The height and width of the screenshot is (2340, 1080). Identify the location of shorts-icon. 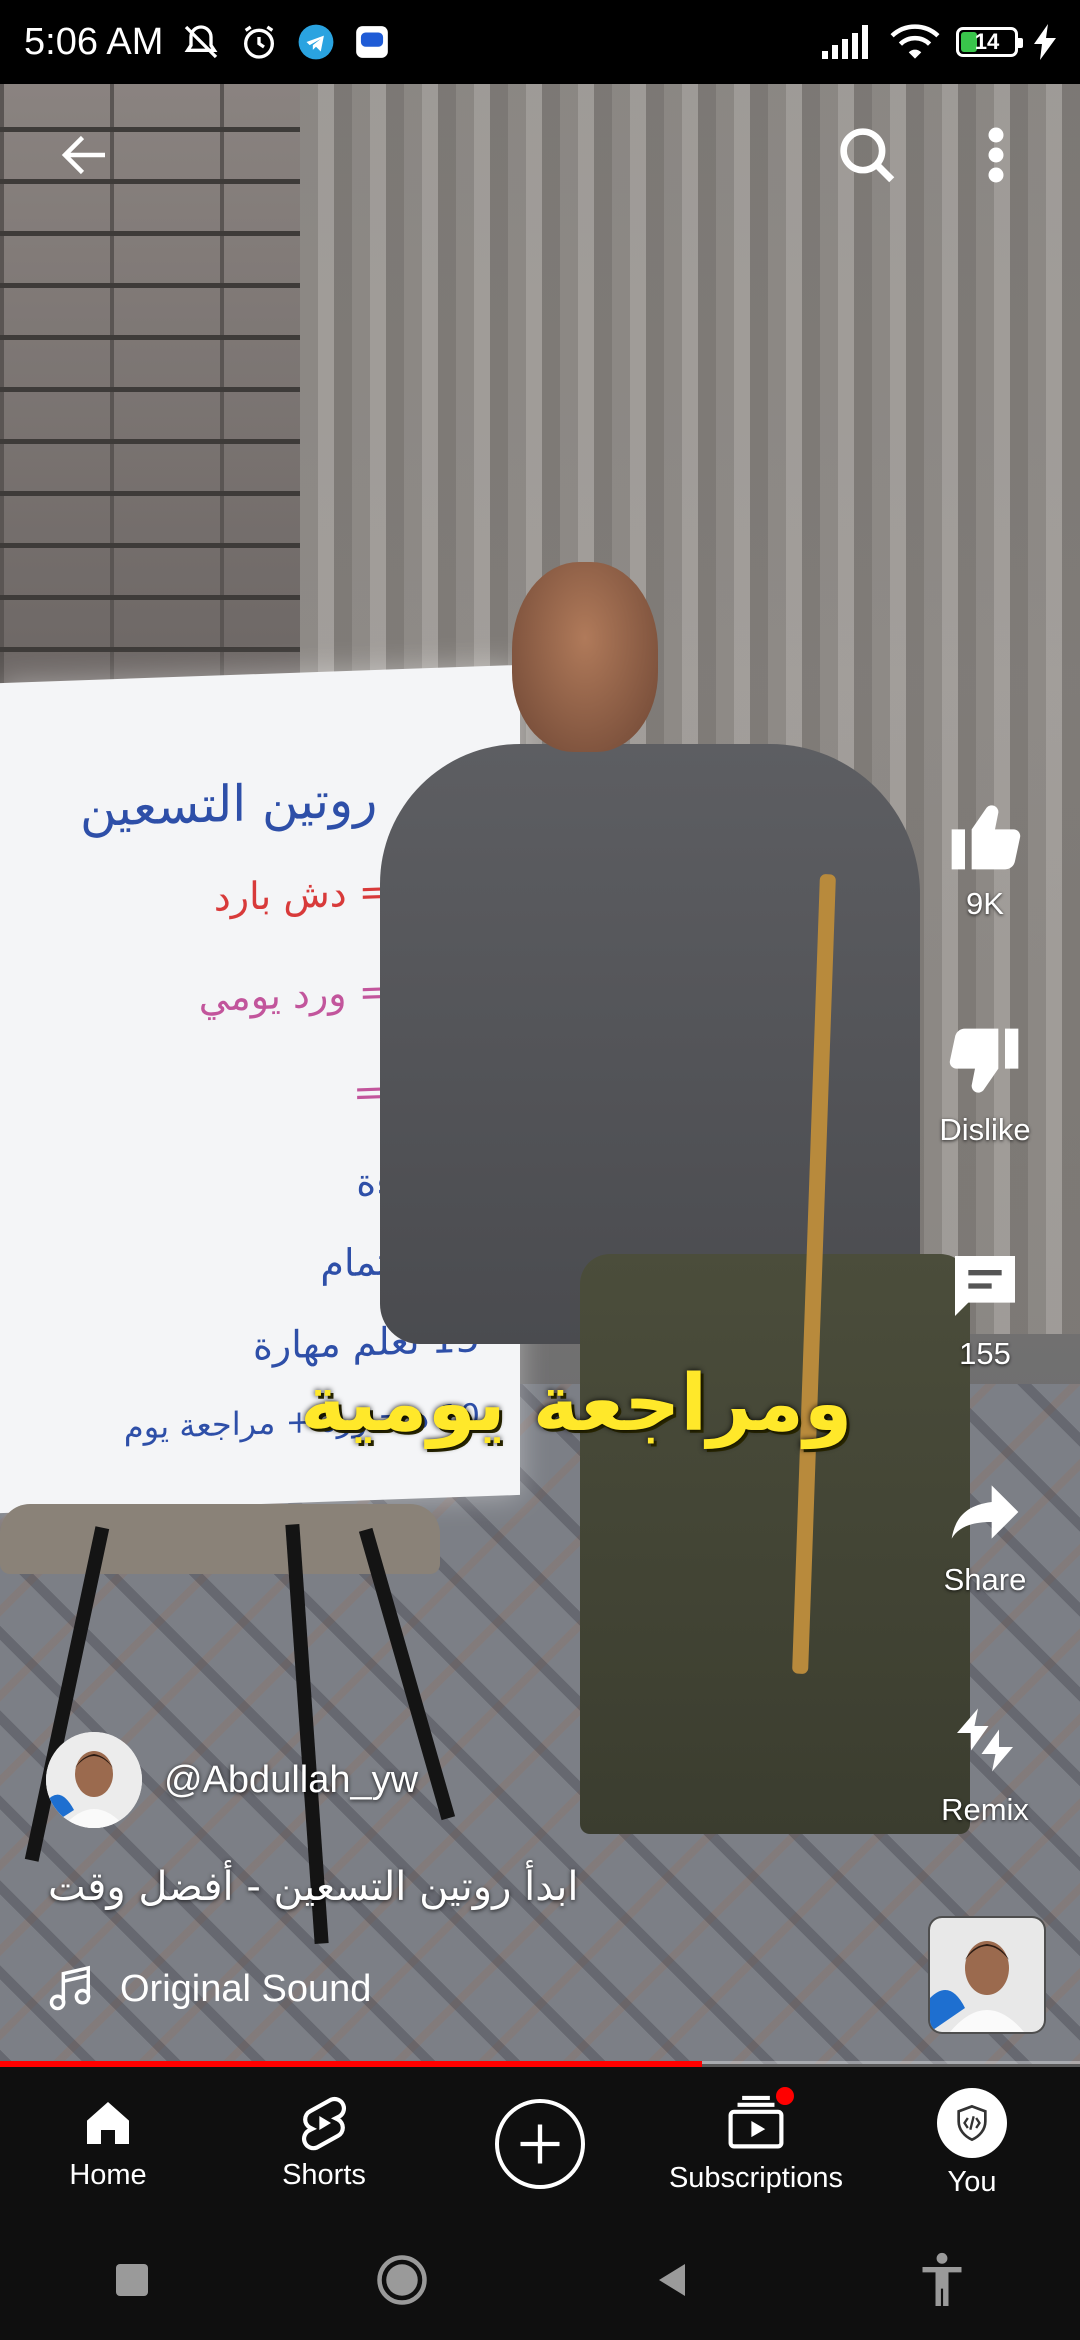
(324, 2123).